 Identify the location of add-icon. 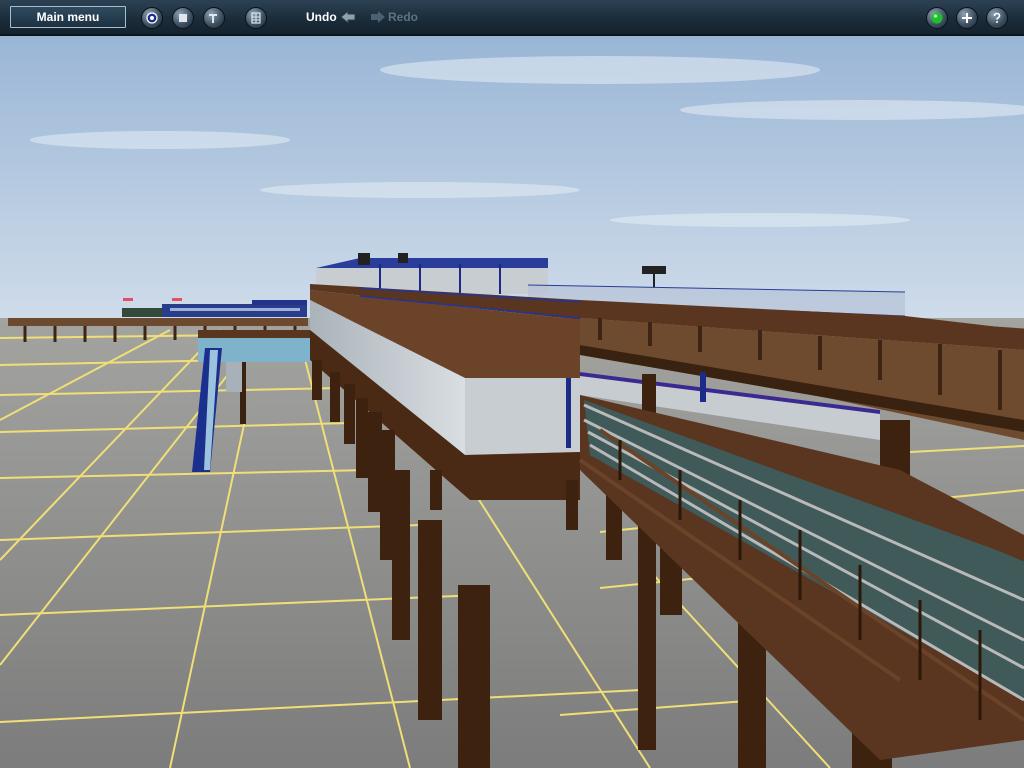
(967, 18).